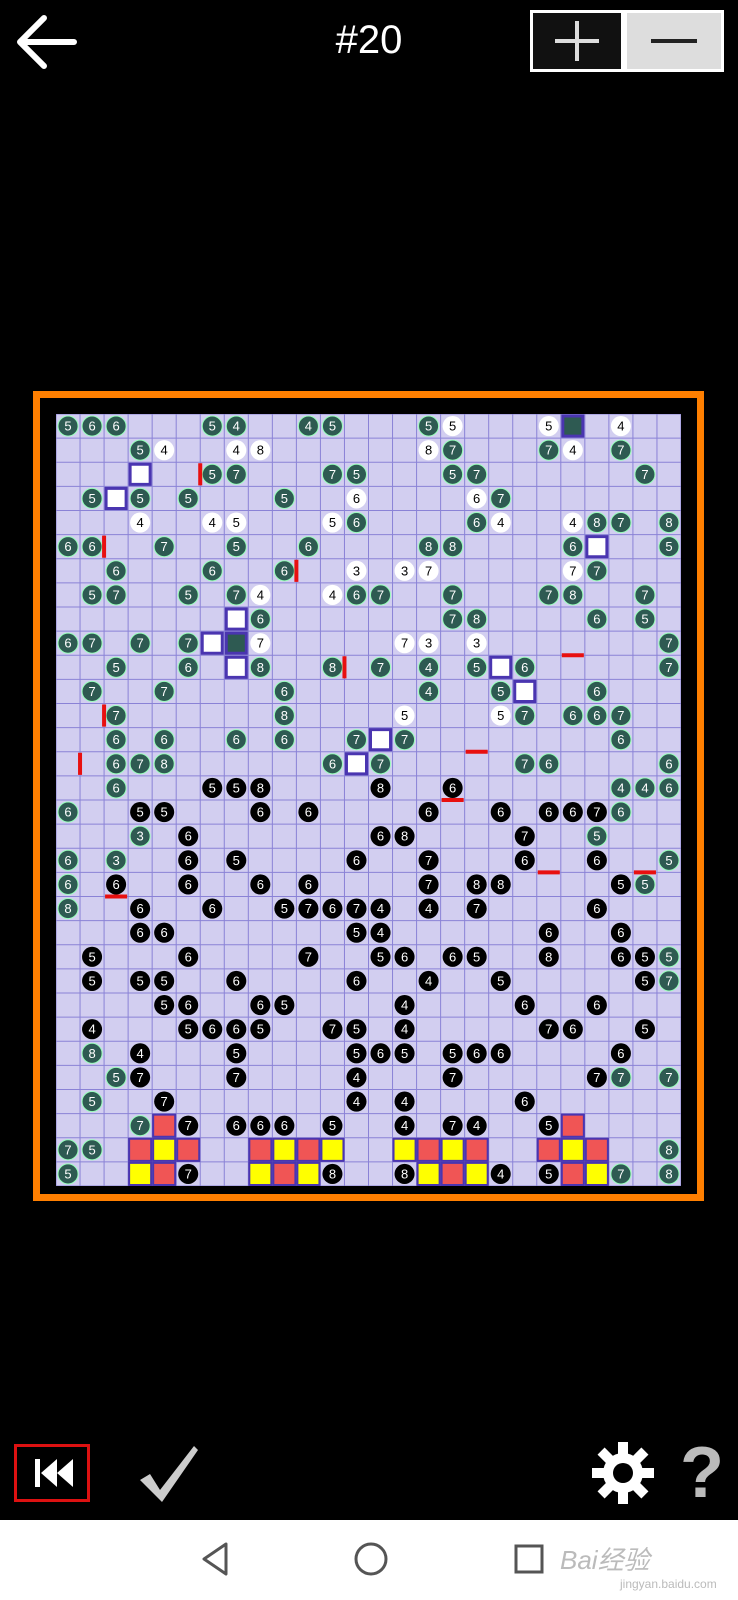 This screenshot has height=1600, width=738. I want to click on nav-home-button, so click(371, 1559).